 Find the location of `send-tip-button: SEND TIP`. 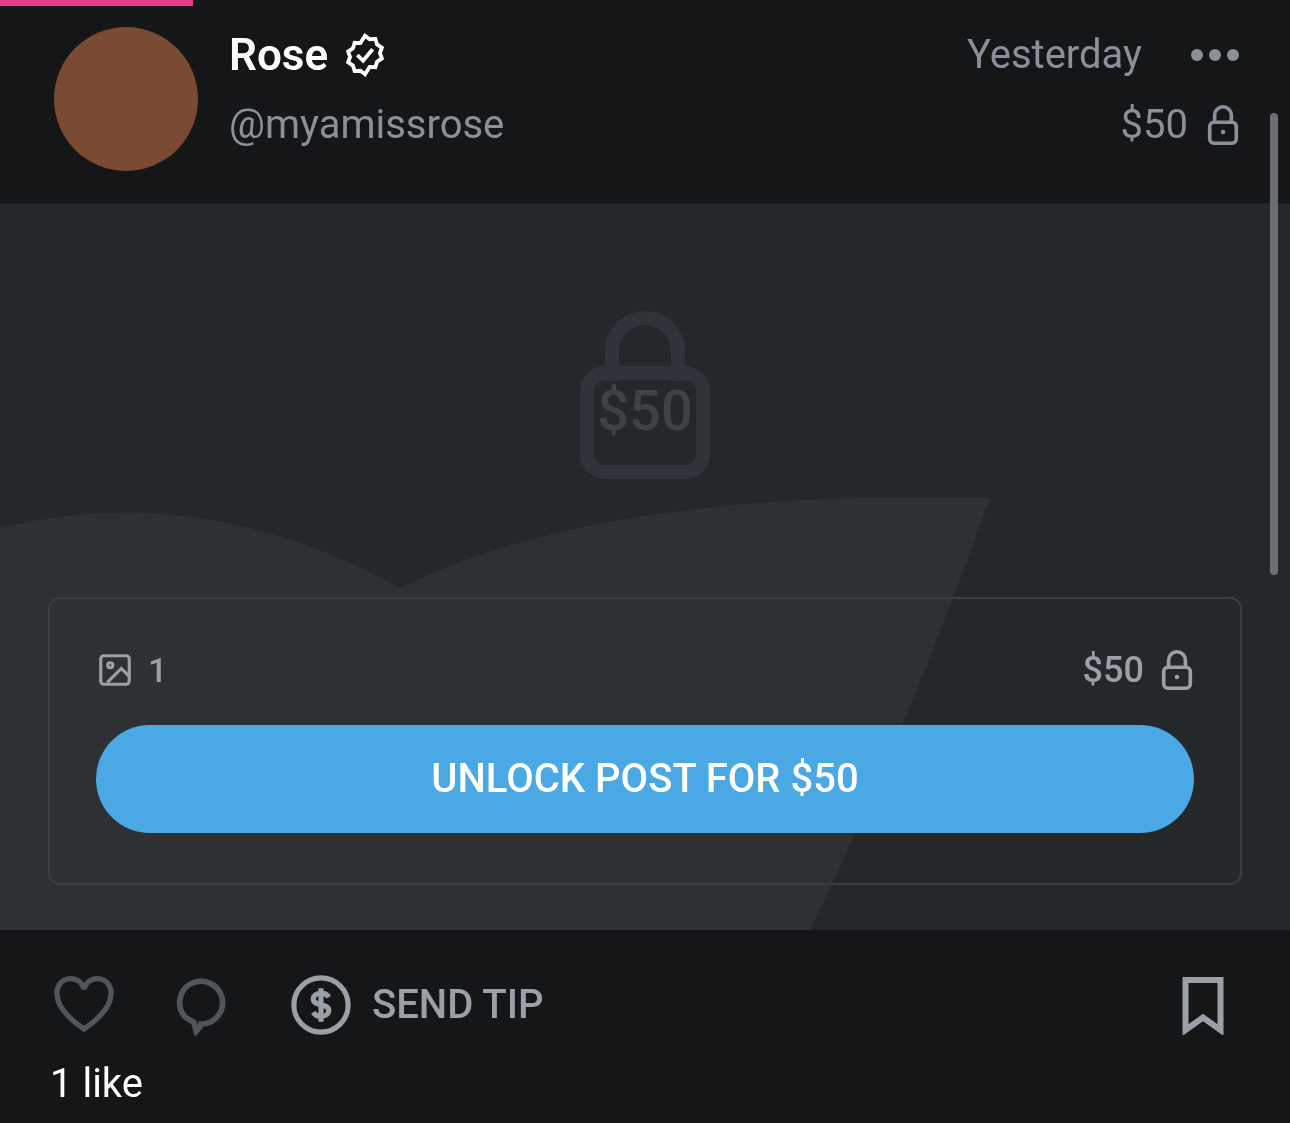

send-tip-button: SEND TIP is located at coordinates (417, 1005).